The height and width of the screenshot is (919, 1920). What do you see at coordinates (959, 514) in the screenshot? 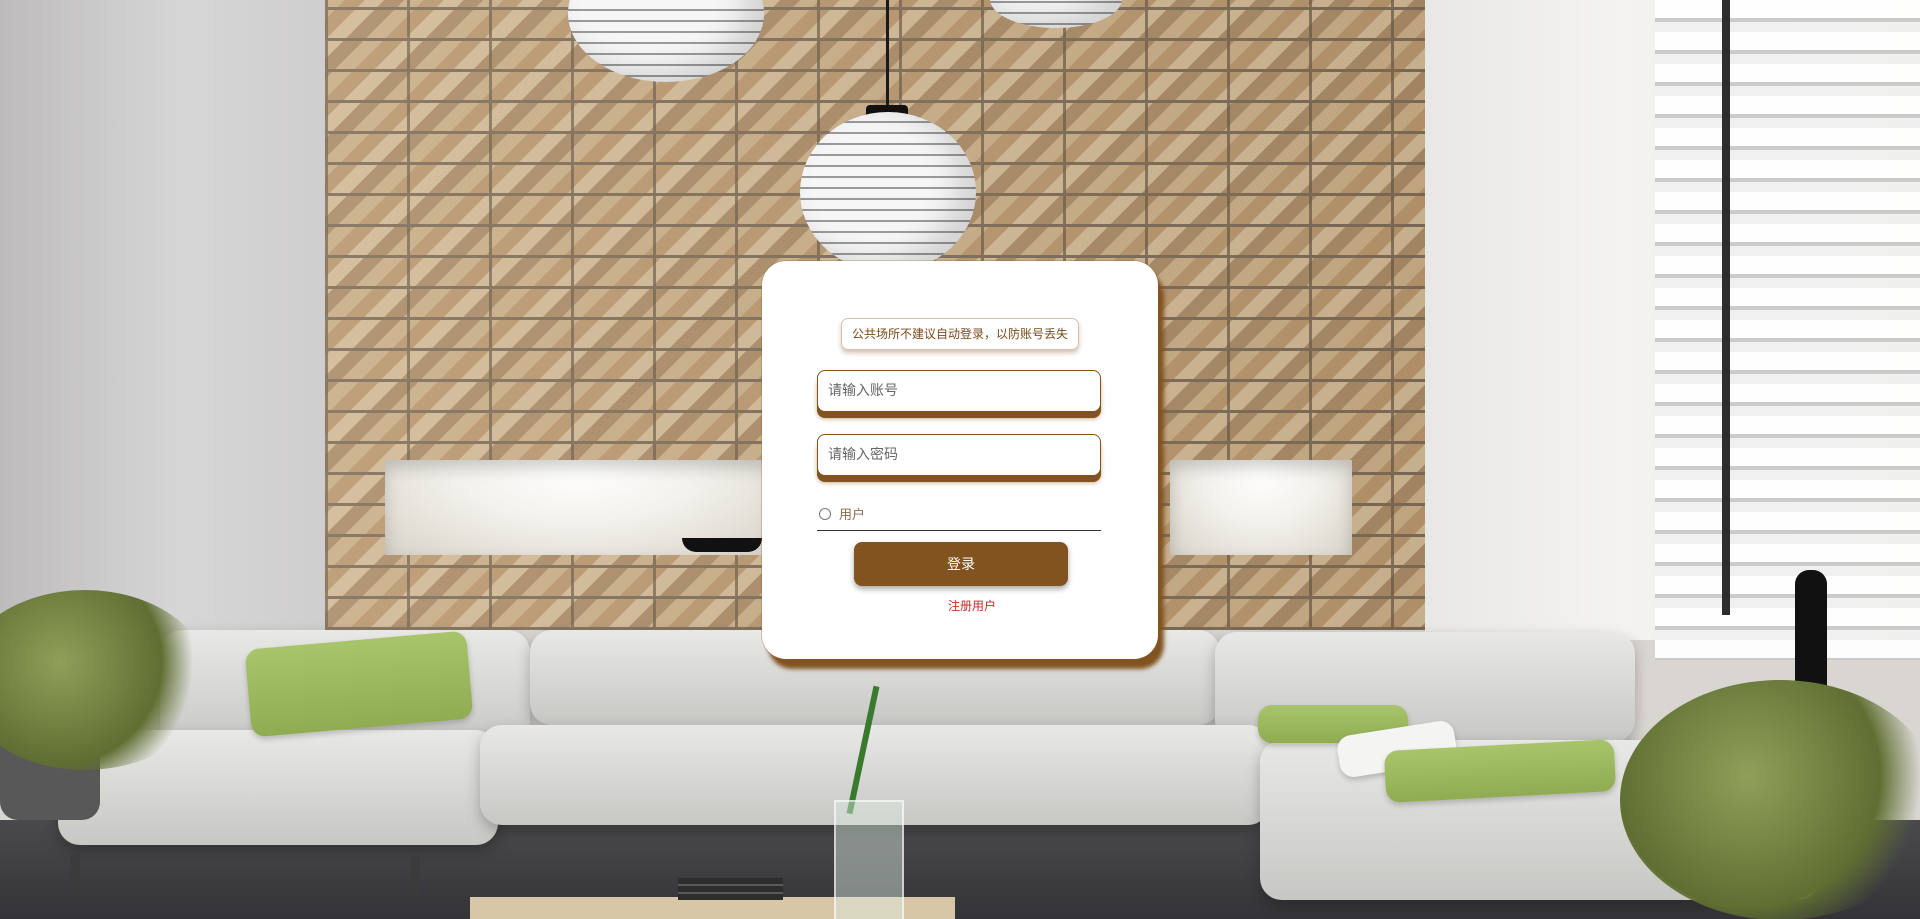
I see `role-selector: 用户` at bounding box center [959, 514].